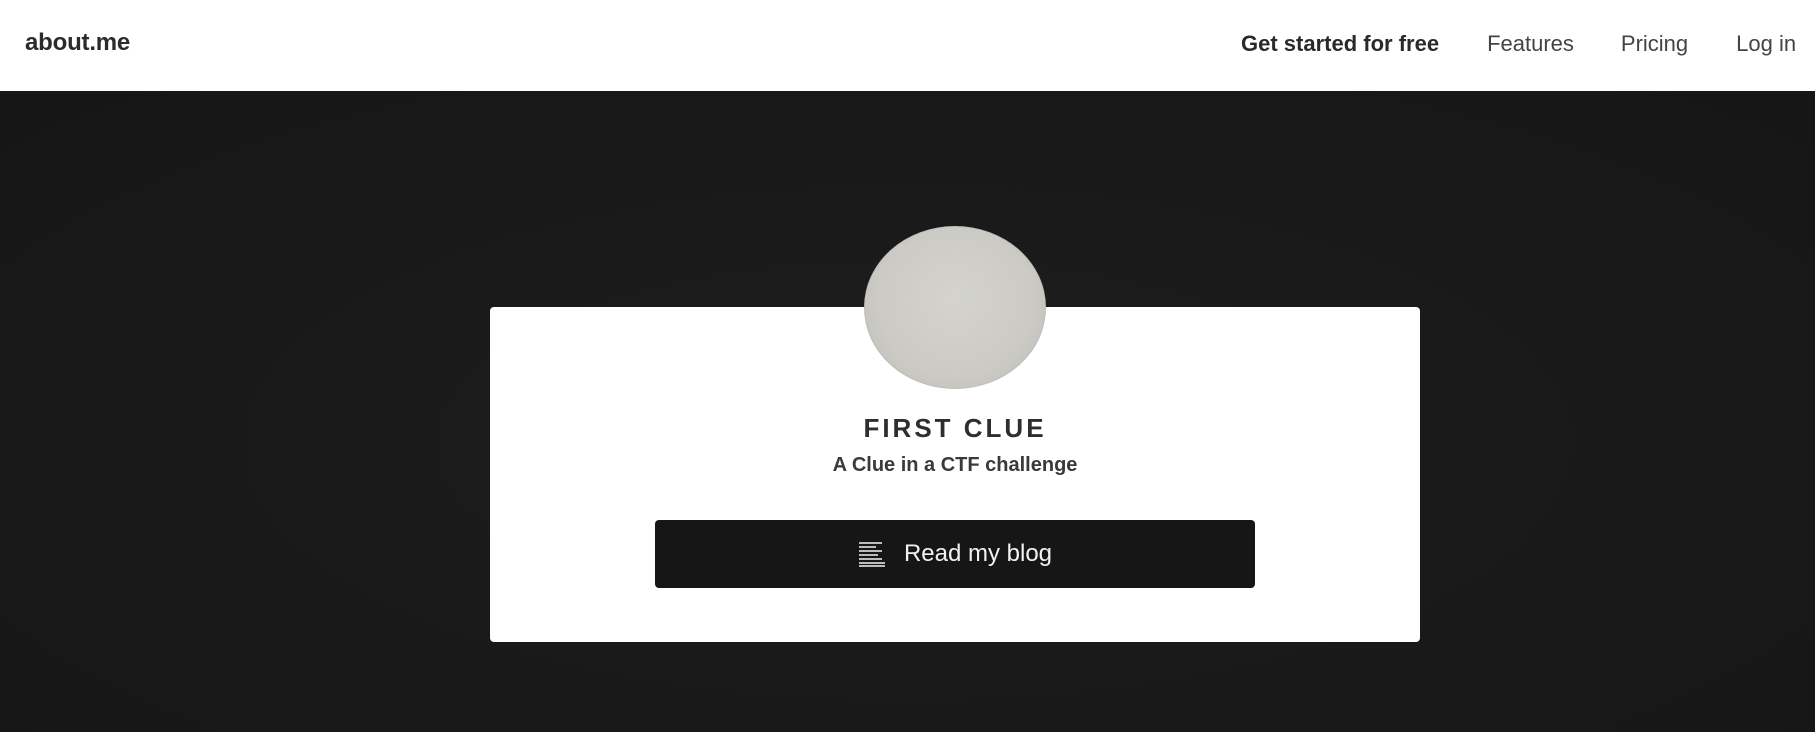 The width and height of the screenshot is (1815, 732). I want to click on document-lines-icon, so click(872, 554).